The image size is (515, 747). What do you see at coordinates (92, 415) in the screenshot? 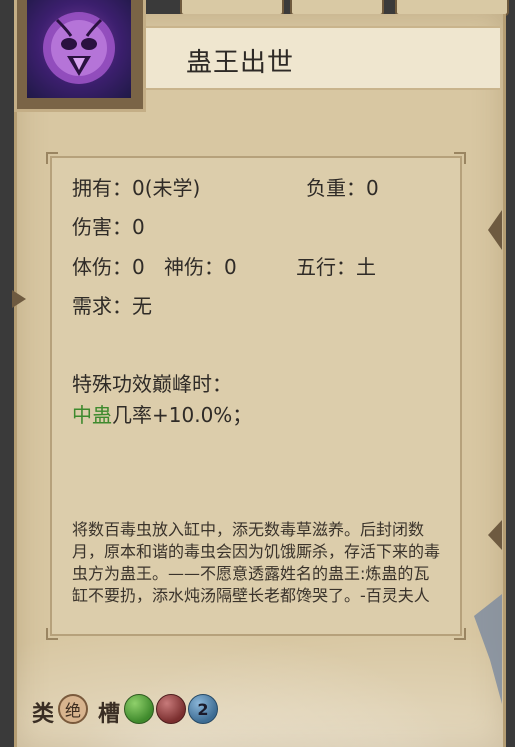
I see `effect-keyword: 中蛊` at bounding box center [92, 415].